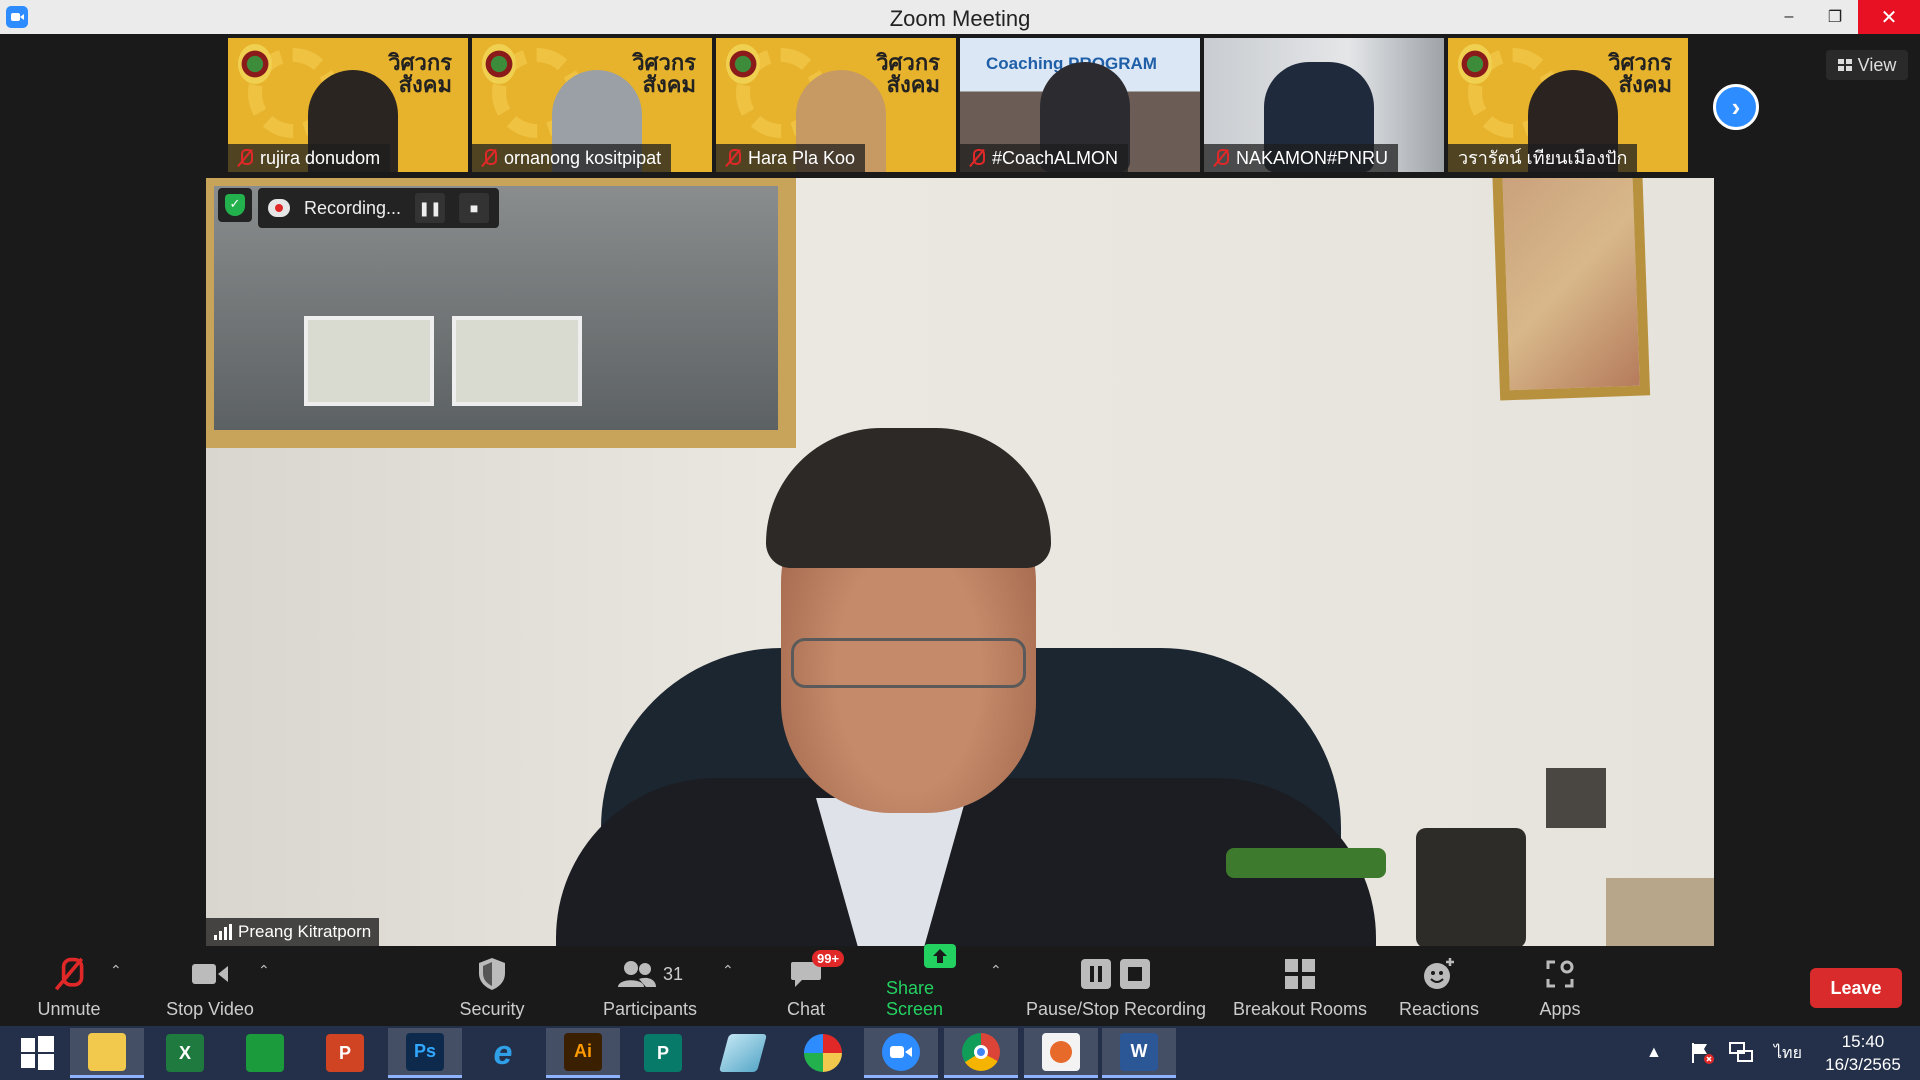 This screenshot has width=1920, height=1080. What do you see at coordinates (359, 208) in the screenshot?
I see `recording-indicator: ✓ Recording... ❚❚ ■` at bounding box center [359, 208].